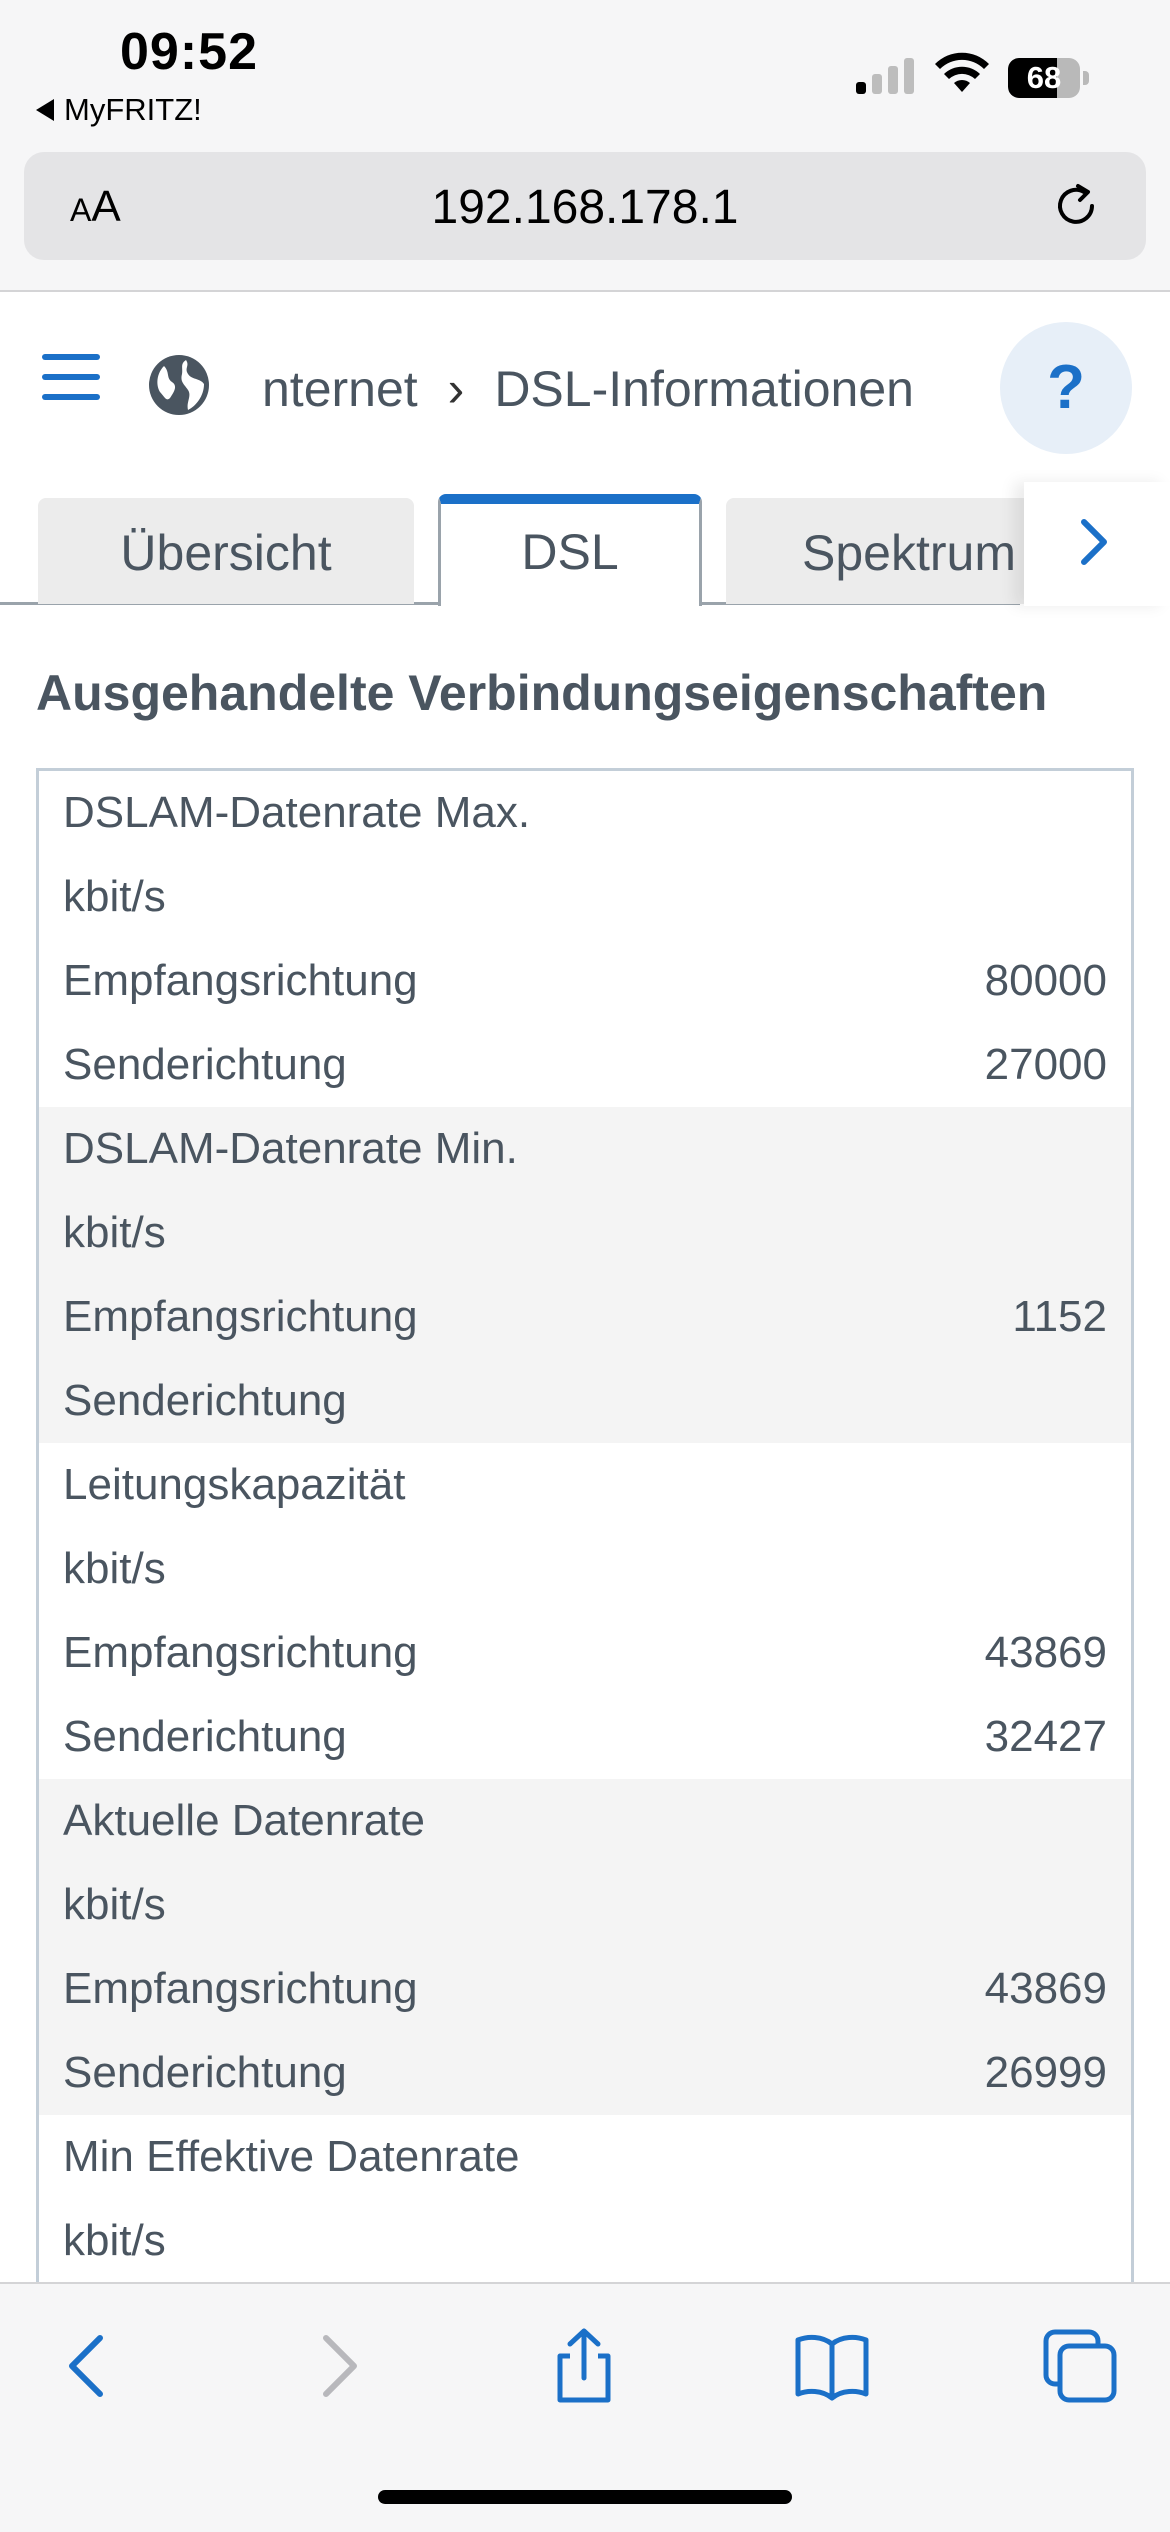 The height and width of the screenshot is (2532, 1170). I want to click on tab-uebersicht: Übersicht, so click(226, 551).